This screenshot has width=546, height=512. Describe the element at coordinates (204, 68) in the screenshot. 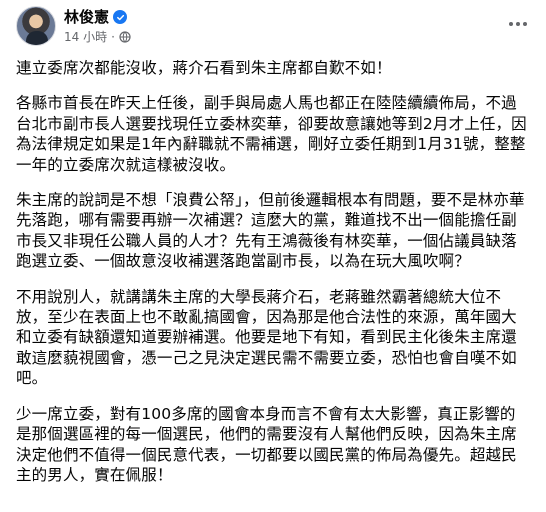

I see `post-paragraph-1: 連立委席次都能沒收，蔣介石看到朱主席都自歎不如！` at that location.